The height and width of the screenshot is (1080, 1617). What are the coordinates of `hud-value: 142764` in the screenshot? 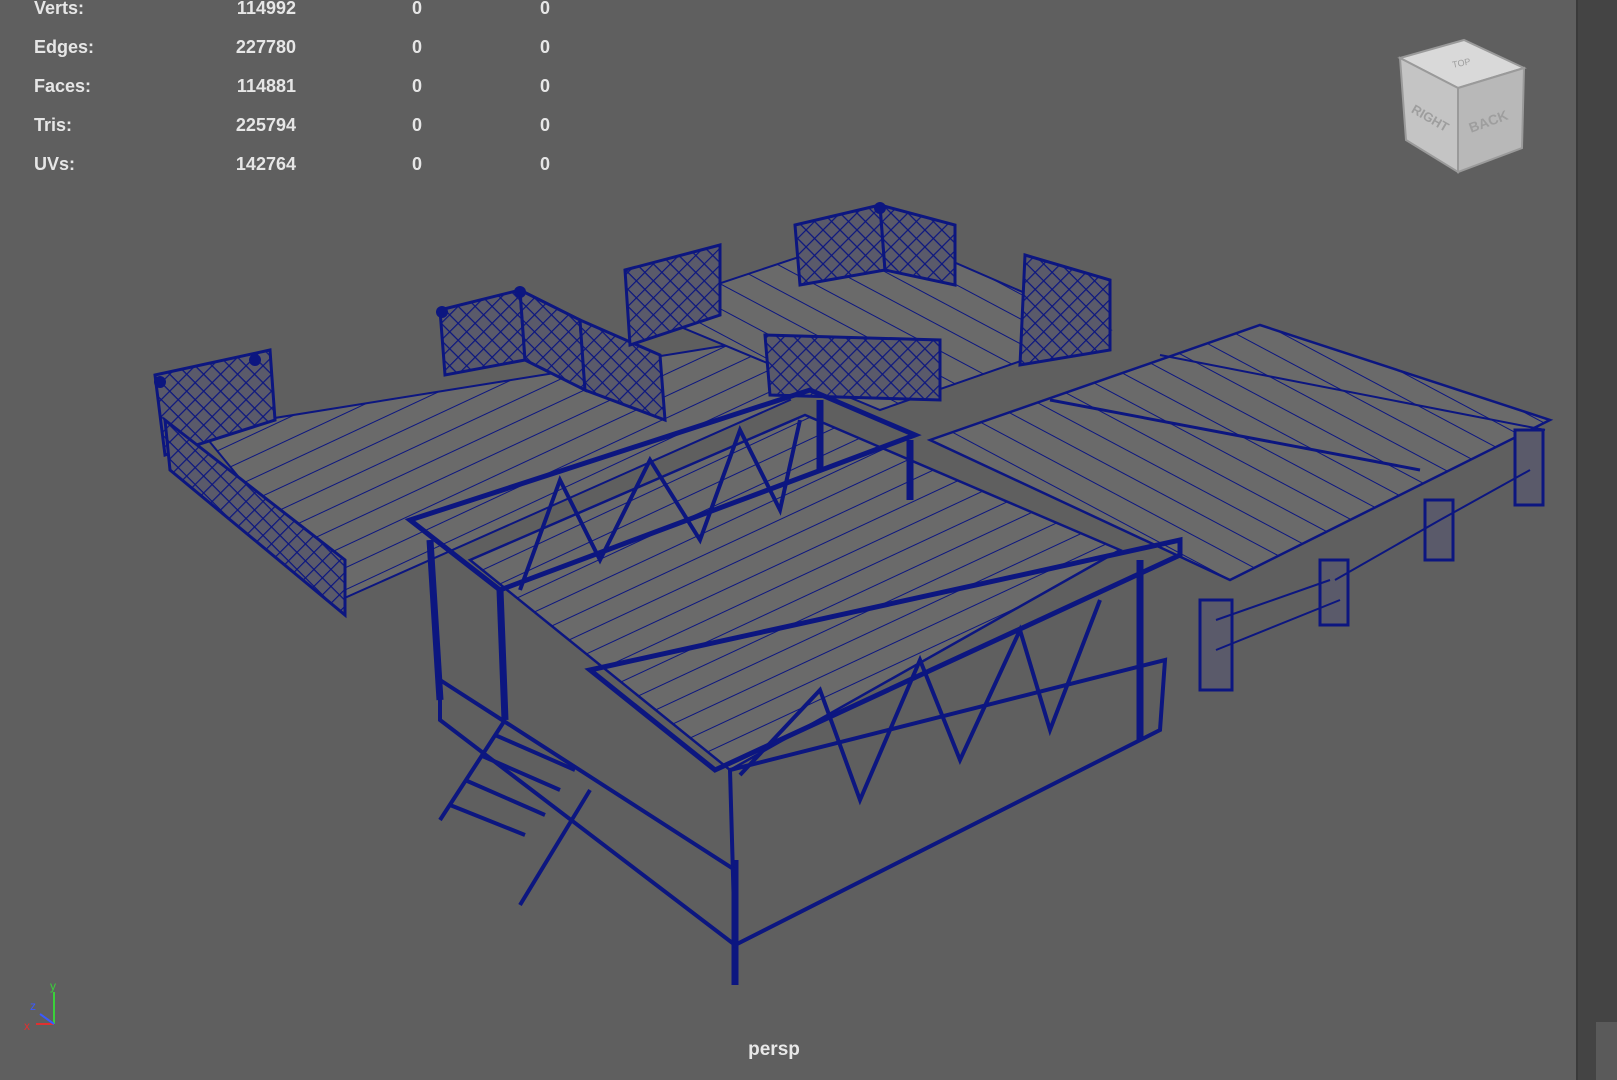 It's located at (265, 164).